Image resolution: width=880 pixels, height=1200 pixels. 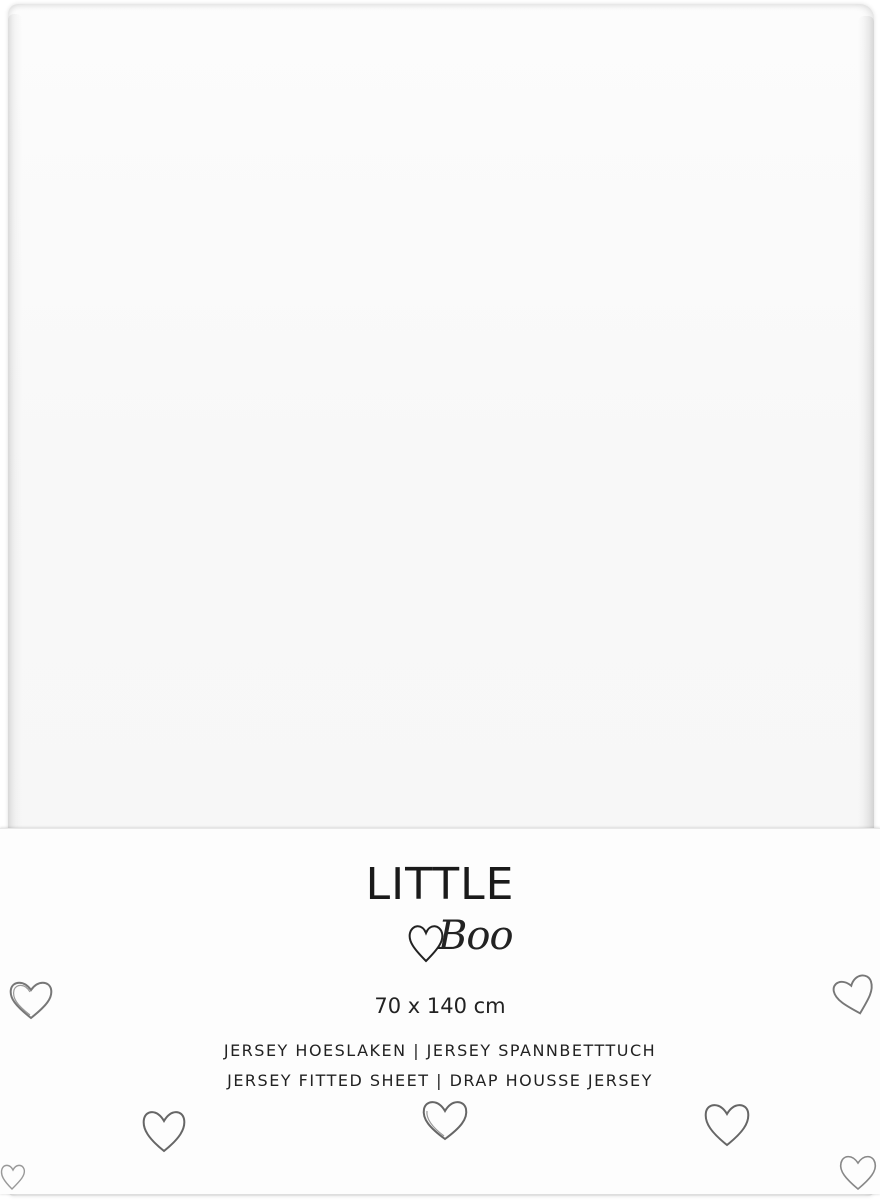 I want to click on brand-name-script: Boo, so click(x=476, y=936).